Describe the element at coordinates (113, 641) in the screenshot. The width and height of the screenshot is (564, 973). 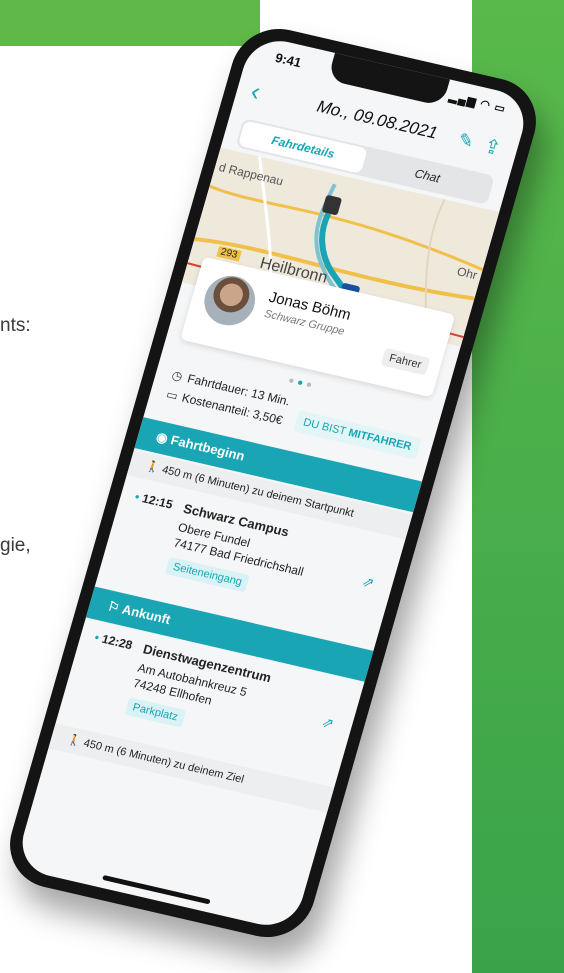
I see `arrival-time: • 12:28` at that location.